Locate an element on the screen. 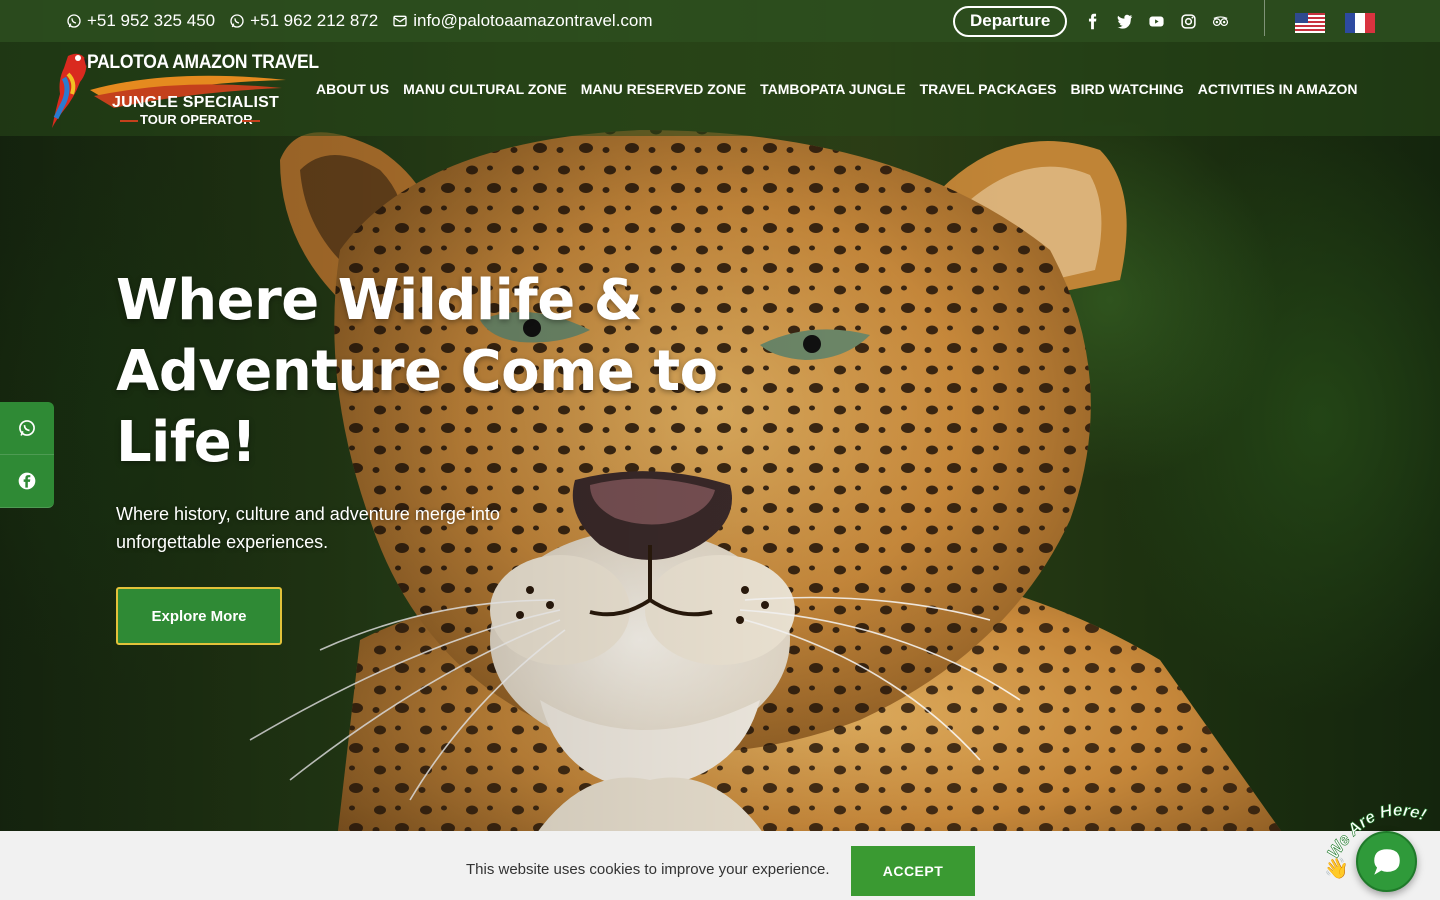  nav-item-manu-reserved-zone: MANU RESERVED ZONE is located at coordinates (663, 89).